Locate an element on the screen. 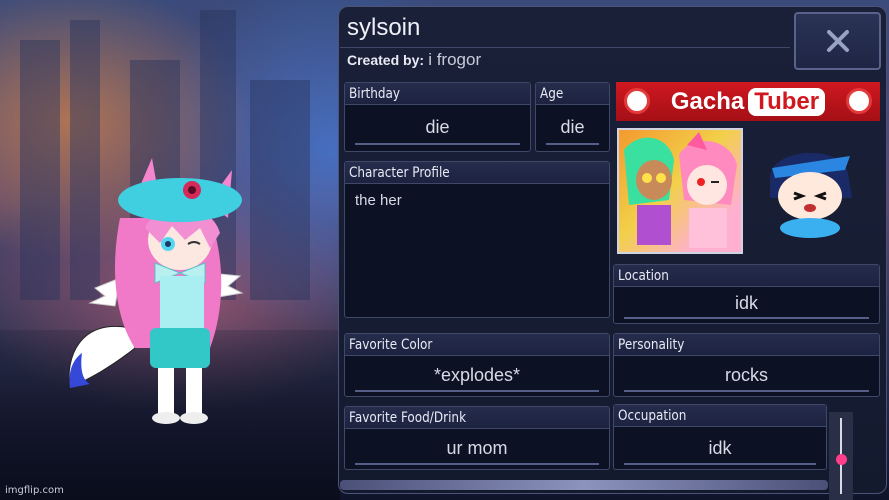  occupation-value: idk is located at coordinates (720, 448).